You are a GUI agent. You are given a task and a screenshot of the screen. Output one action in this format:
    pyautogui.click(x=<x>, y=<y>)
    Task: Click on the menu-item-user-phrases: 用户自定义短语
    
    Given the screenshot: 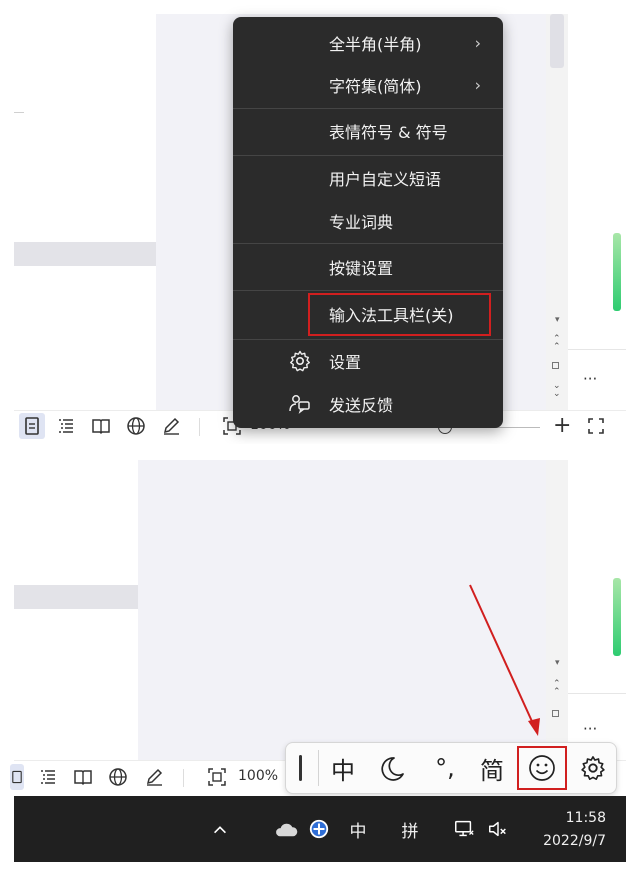 What is the action you would take?
    pyautogui.click(x=368, y=178)
    